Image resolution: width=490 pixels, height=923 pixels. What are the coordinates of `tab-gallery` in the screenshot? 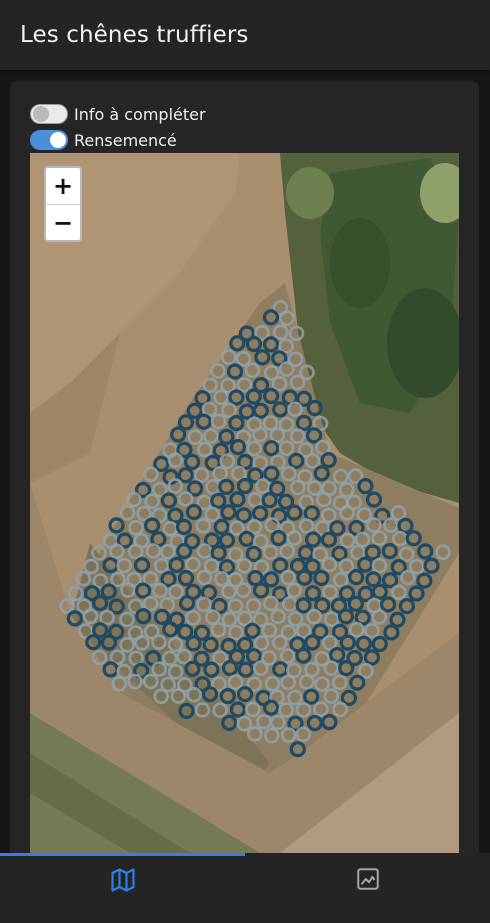 It's located at (367, 889).